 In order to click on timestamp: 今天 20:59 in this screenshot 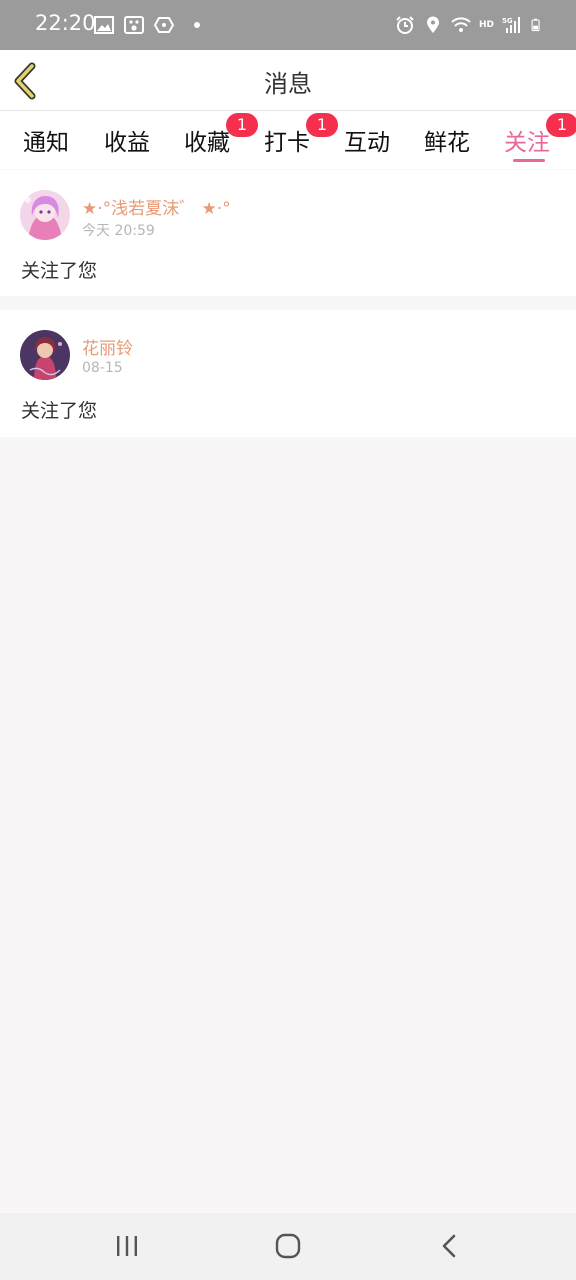, I will do `click(118, 231)`.